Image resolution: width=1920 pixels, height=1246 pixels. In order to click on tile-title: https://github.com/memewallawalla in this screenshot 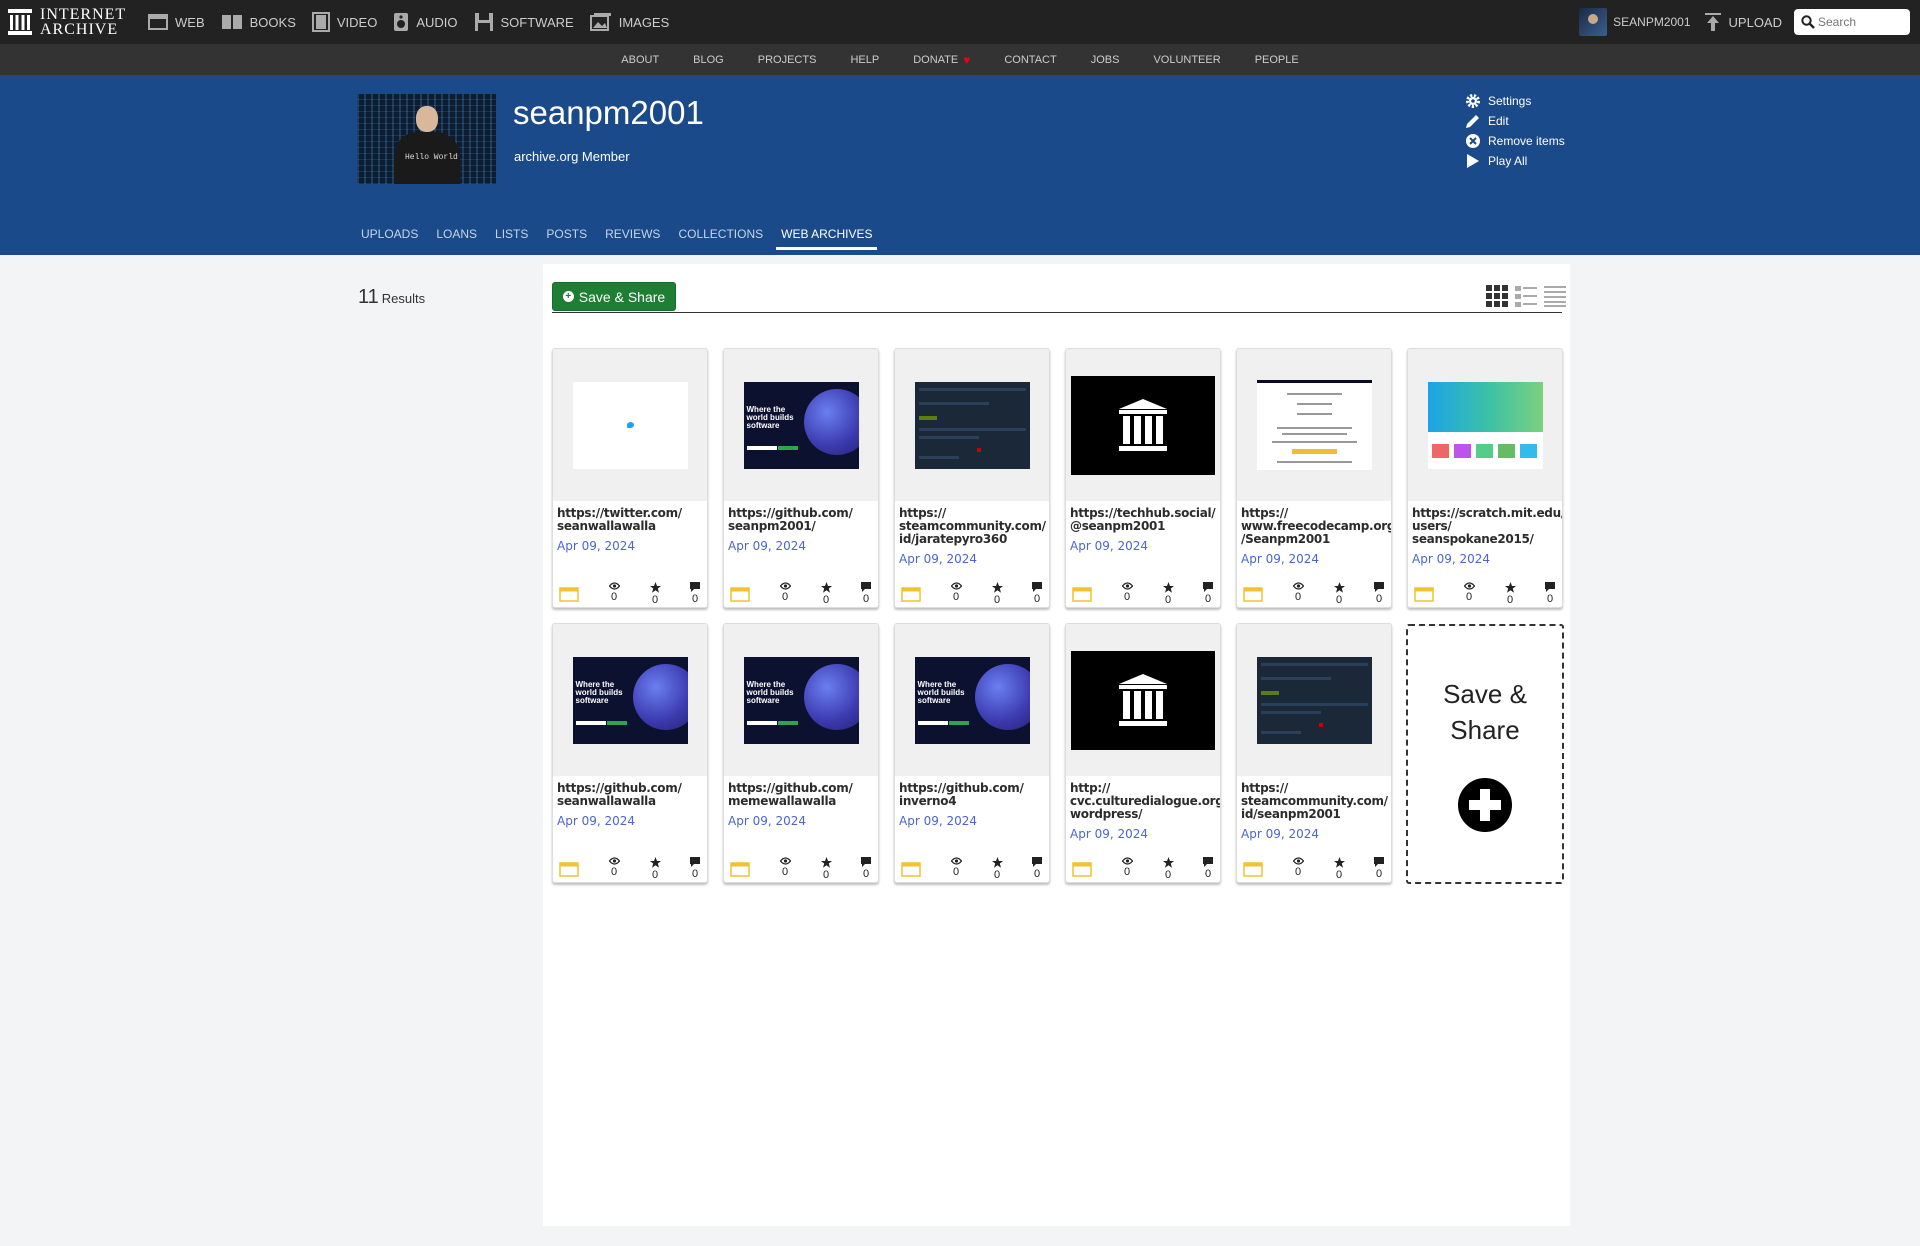, I will do `click(803, 795)`.